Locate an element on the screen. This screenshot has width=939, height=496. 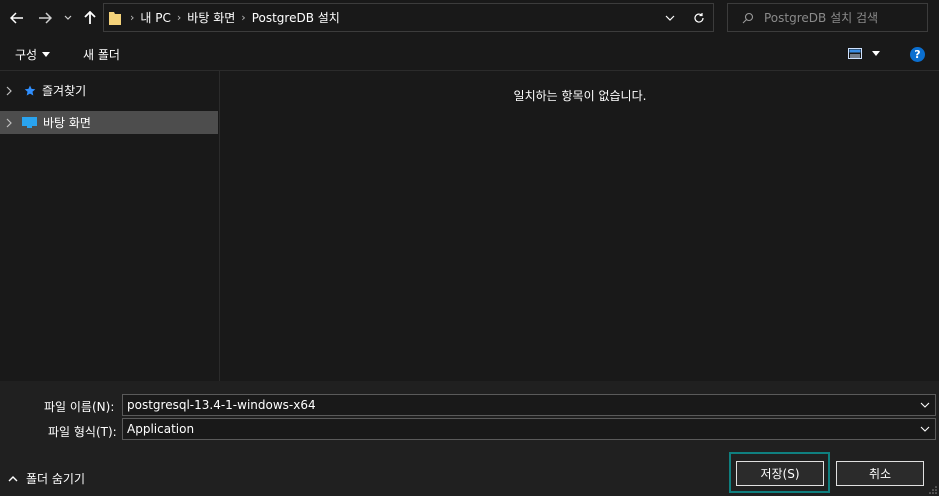
hide-folders-label: 폴더 숨기기 is located at coordinates (56, 479).